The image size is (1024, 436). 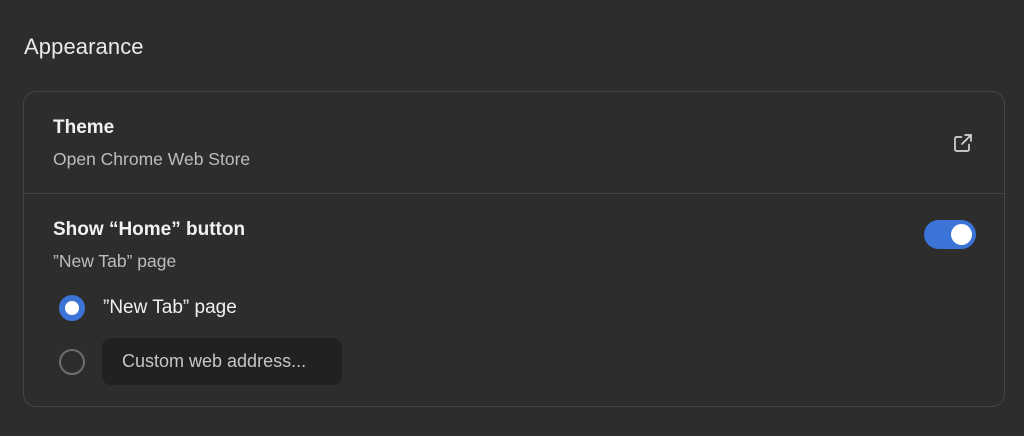 What do you see at coordinates (72, 362) in the screenshot?
I see `radio-custom-address` at bounding box center [72, 362].